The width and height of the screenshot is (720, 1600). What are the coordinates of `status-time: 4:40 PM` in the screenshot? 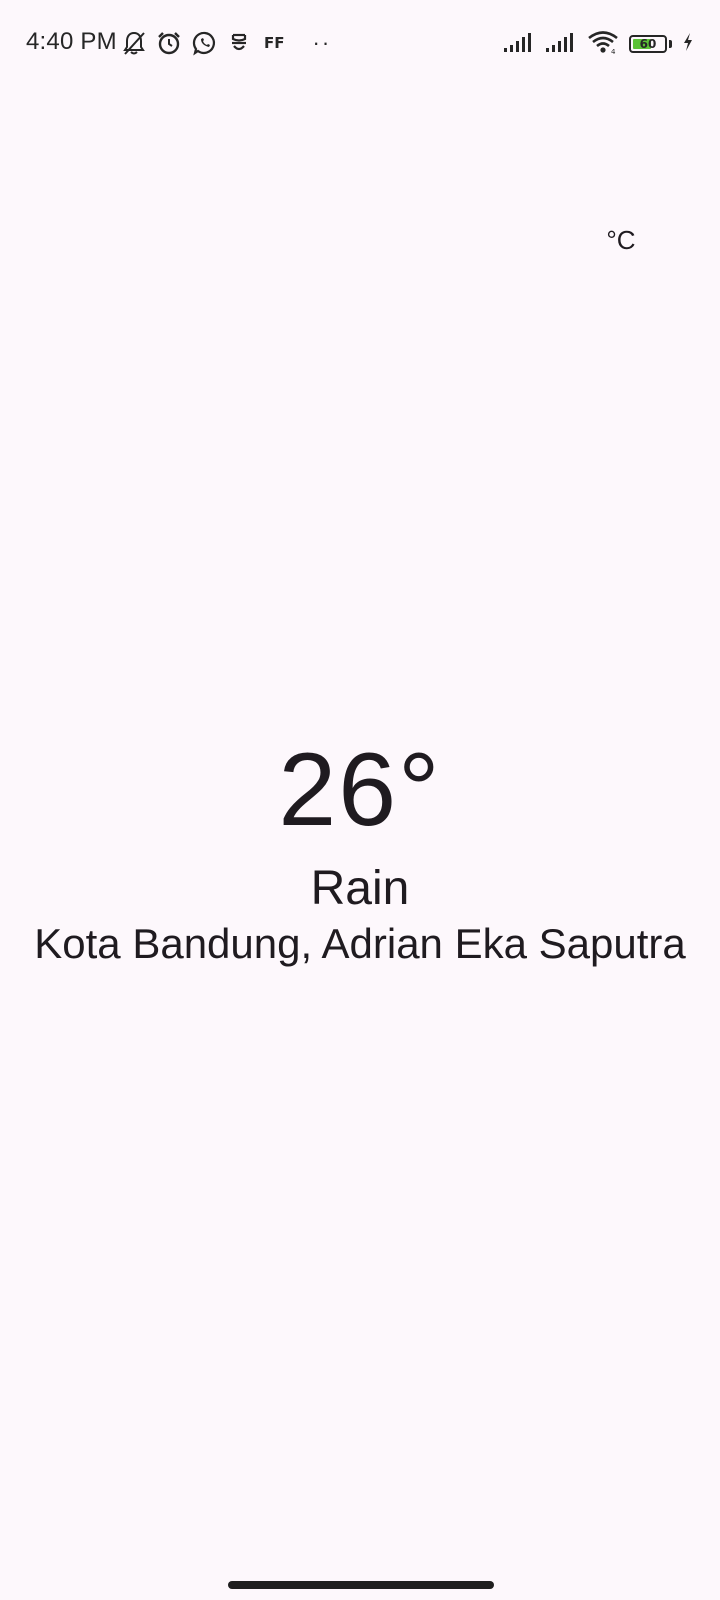 It's located at (71, 41).